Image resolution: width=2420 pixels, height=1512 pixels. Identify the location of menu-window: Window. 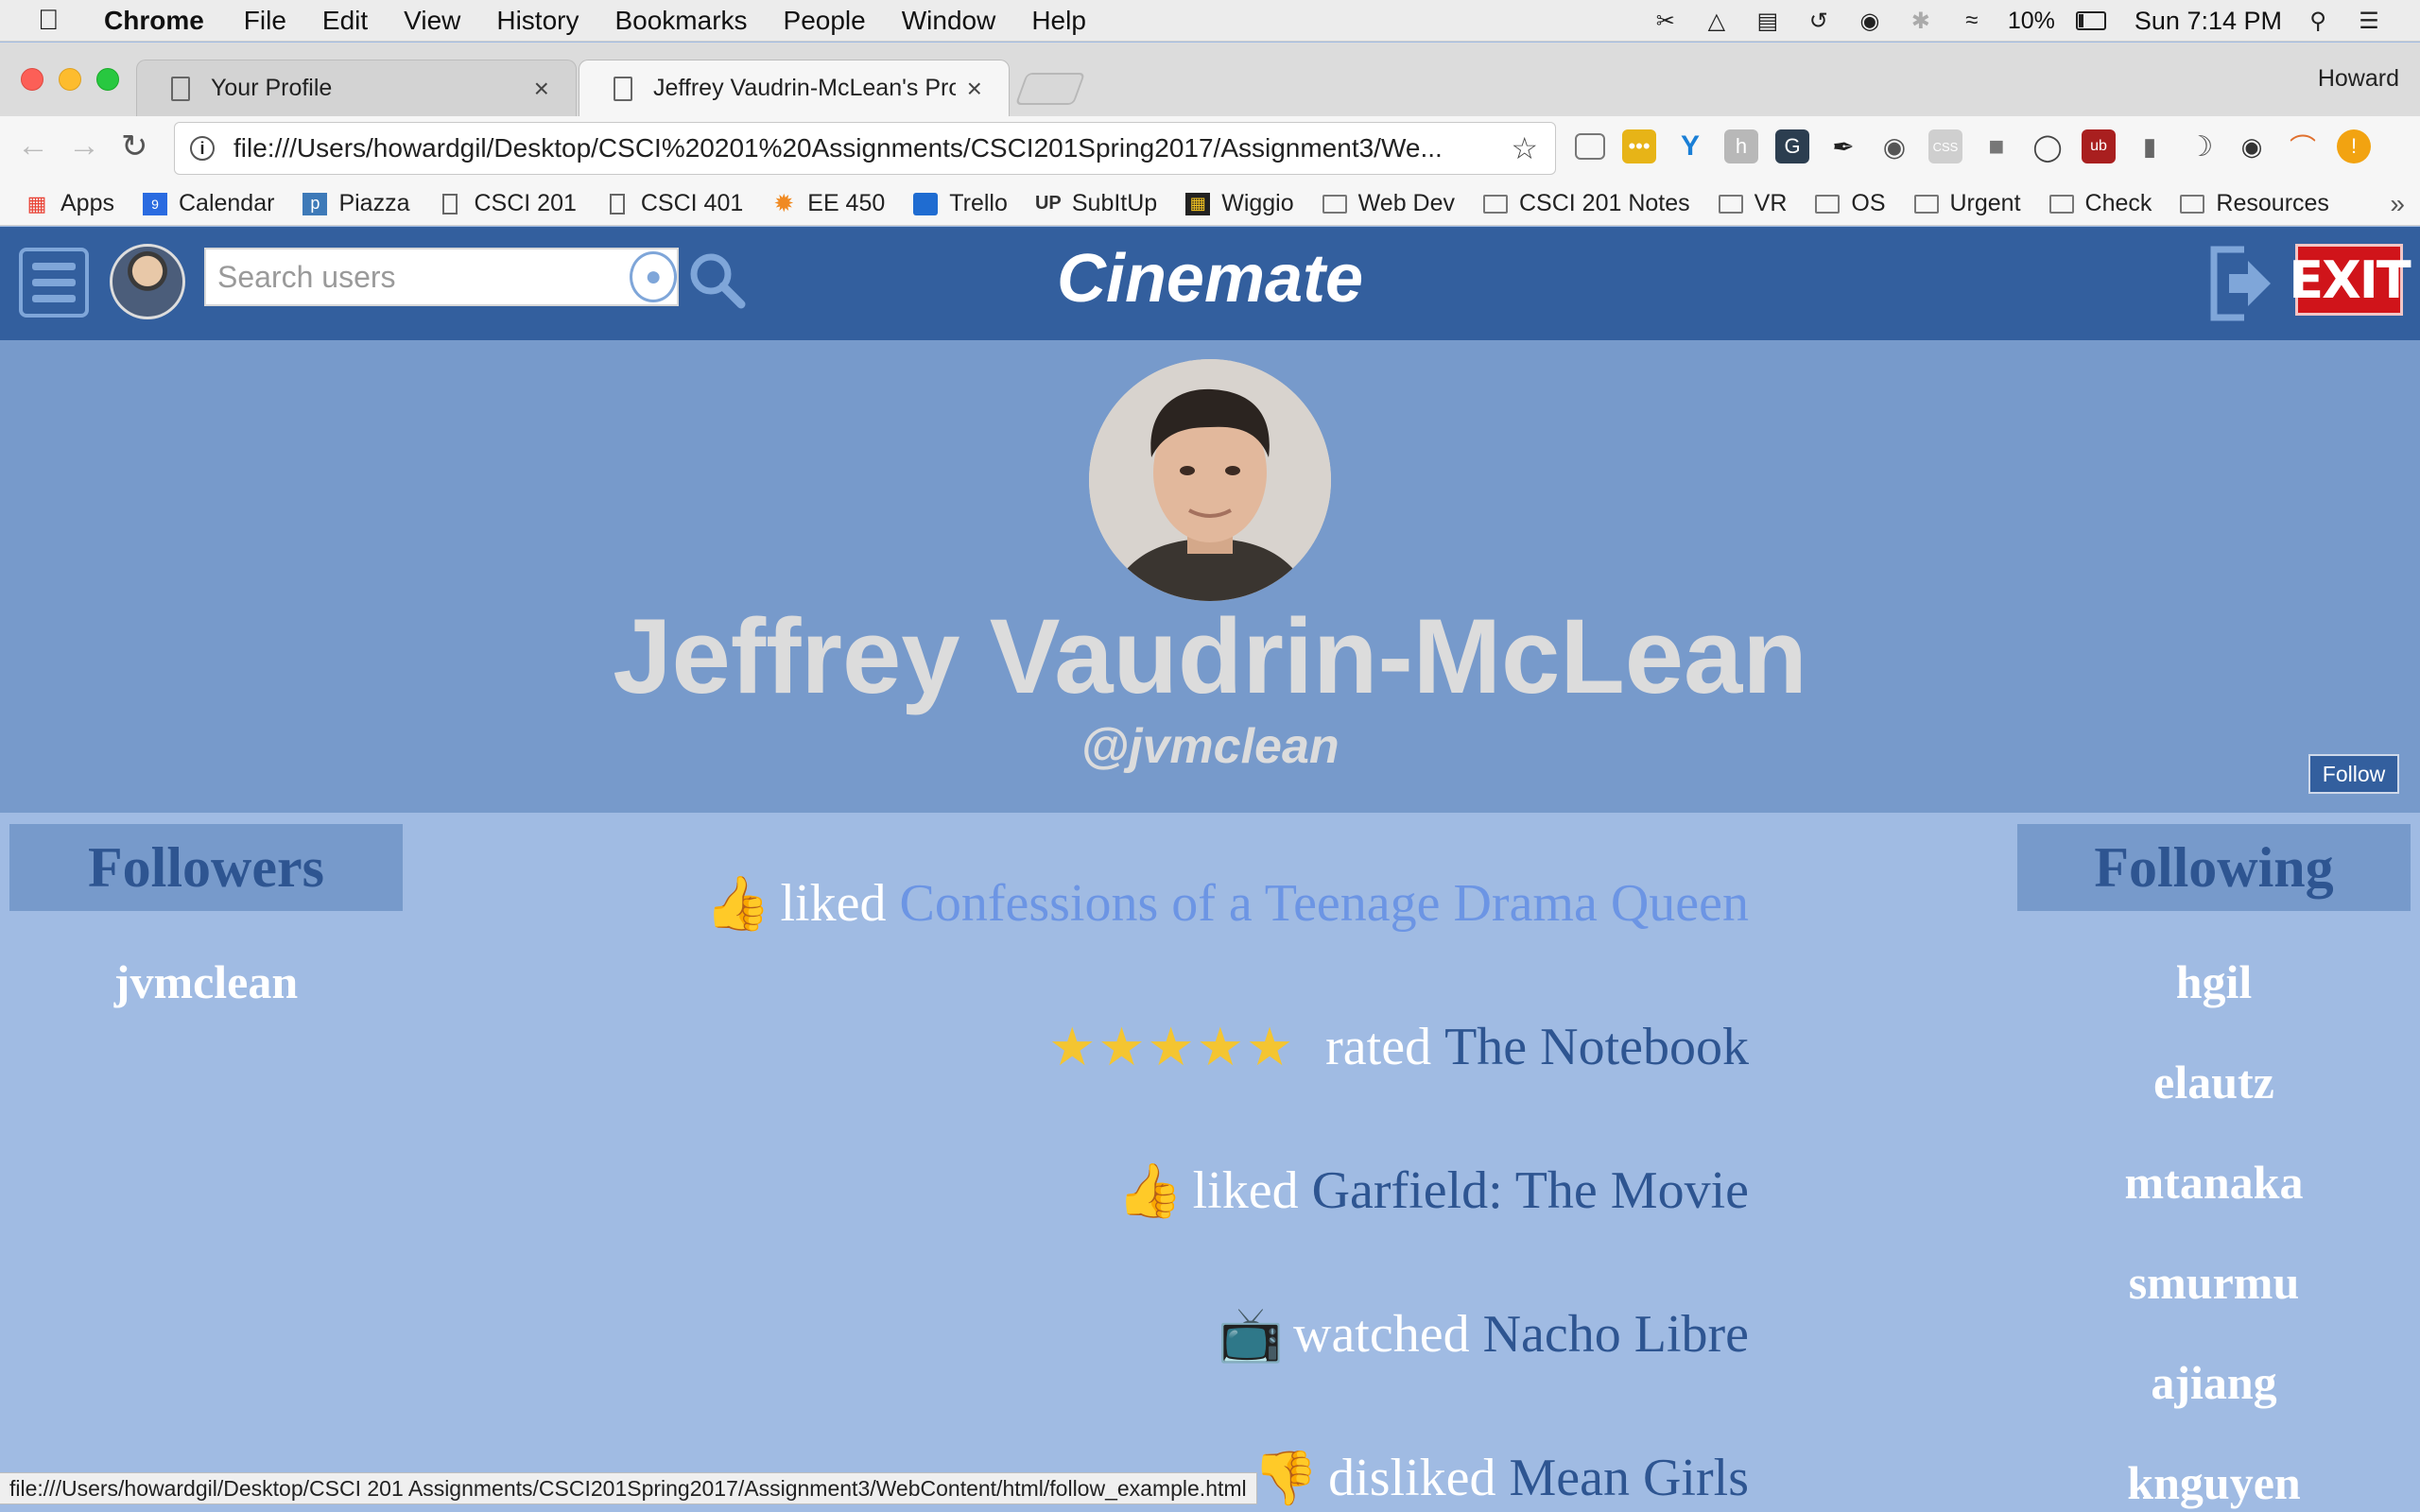
(949, 21).